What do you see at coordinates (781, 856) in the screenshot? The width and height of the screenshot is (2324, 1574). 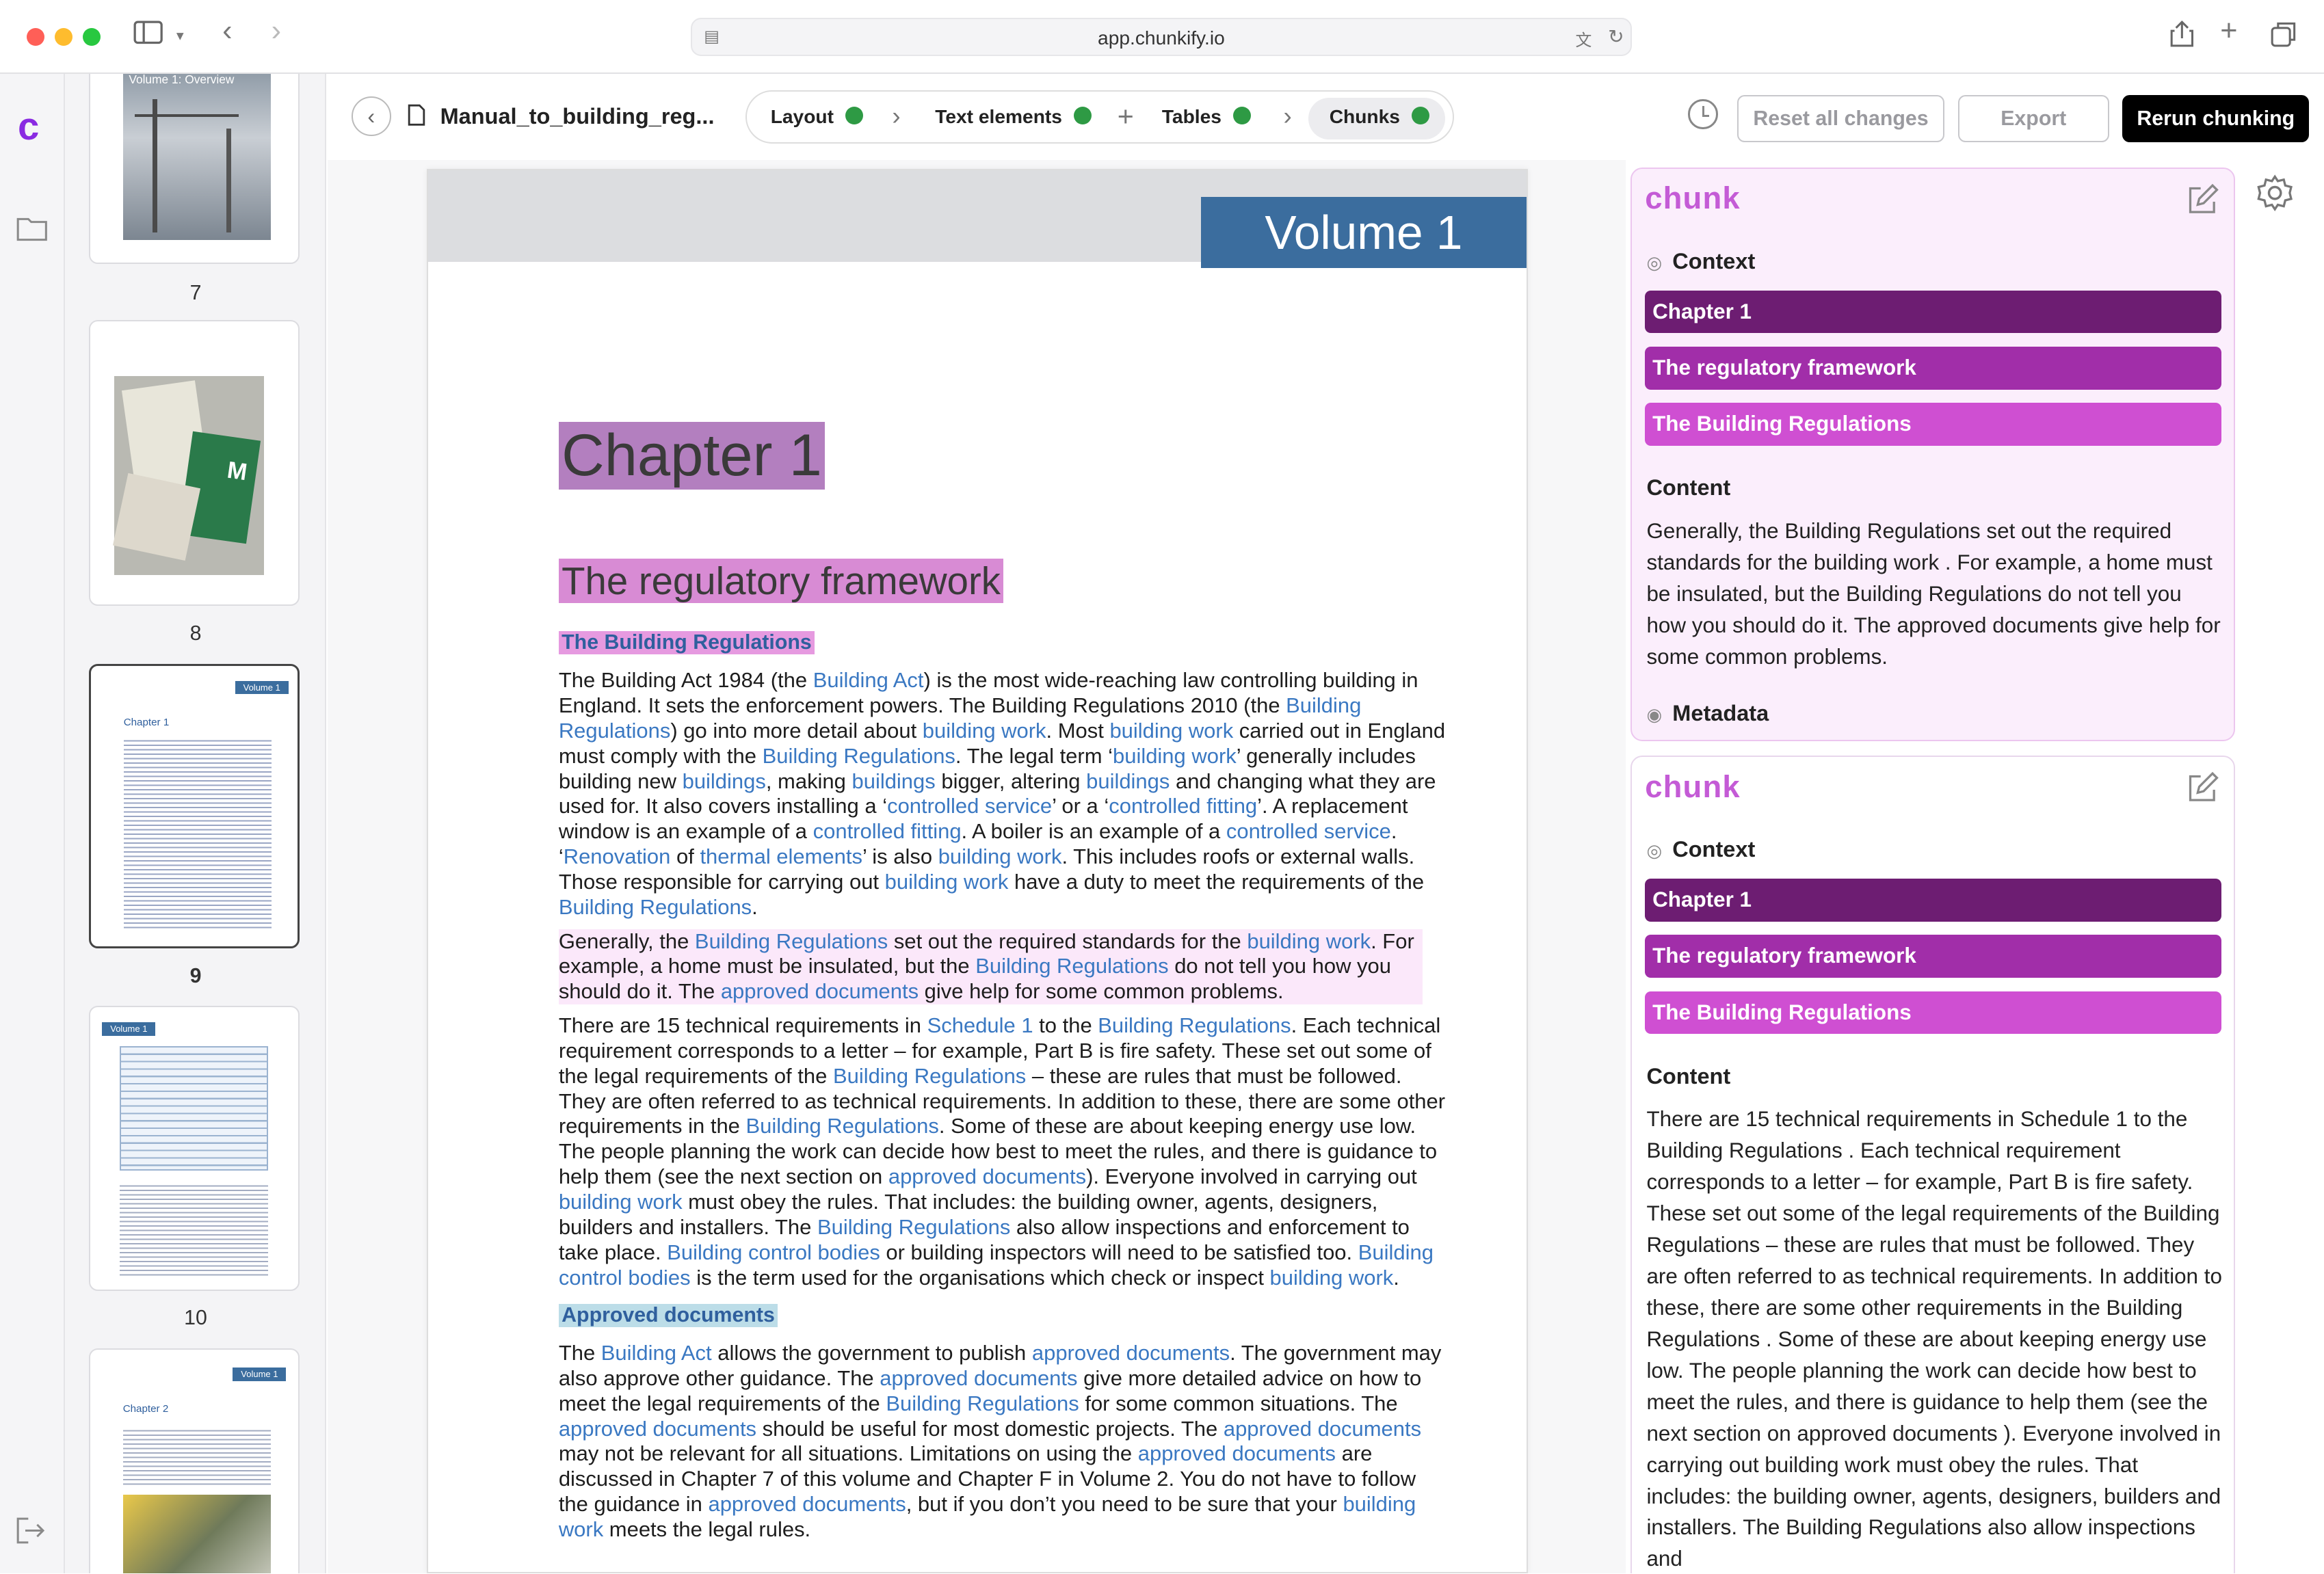 I see `glossary-link: thermal elements` at bounding box center [781, 856].